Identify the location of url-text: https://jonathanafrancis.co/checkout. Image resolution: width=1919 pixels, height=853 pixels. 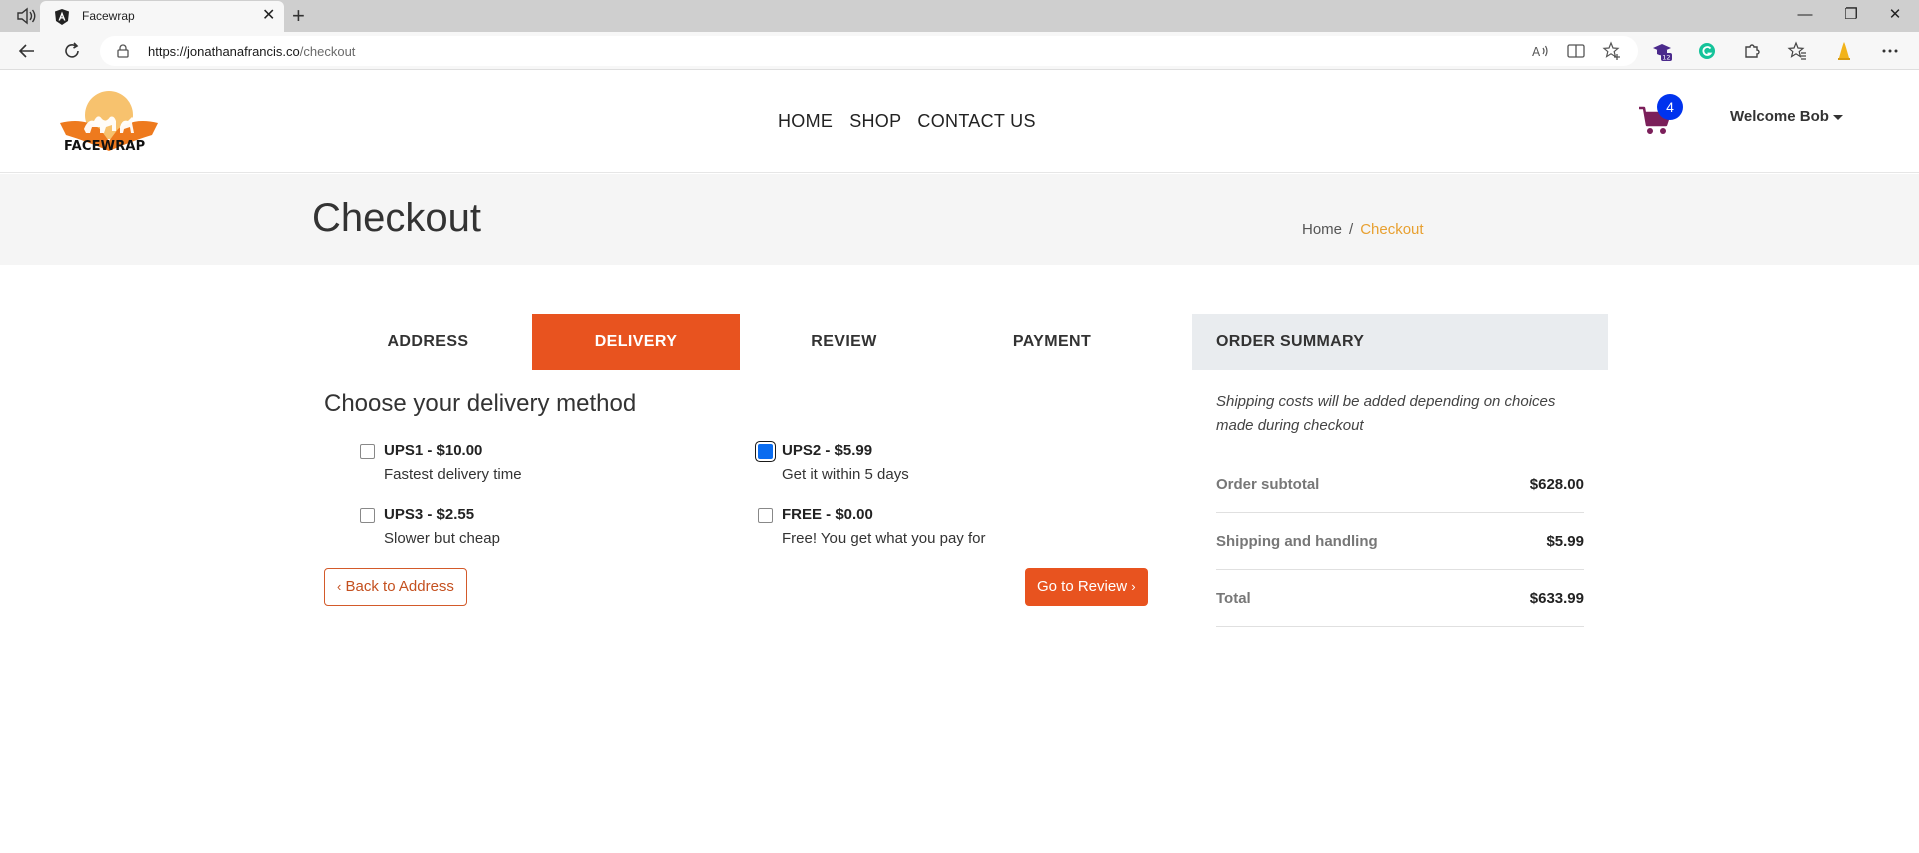
(252, 51).